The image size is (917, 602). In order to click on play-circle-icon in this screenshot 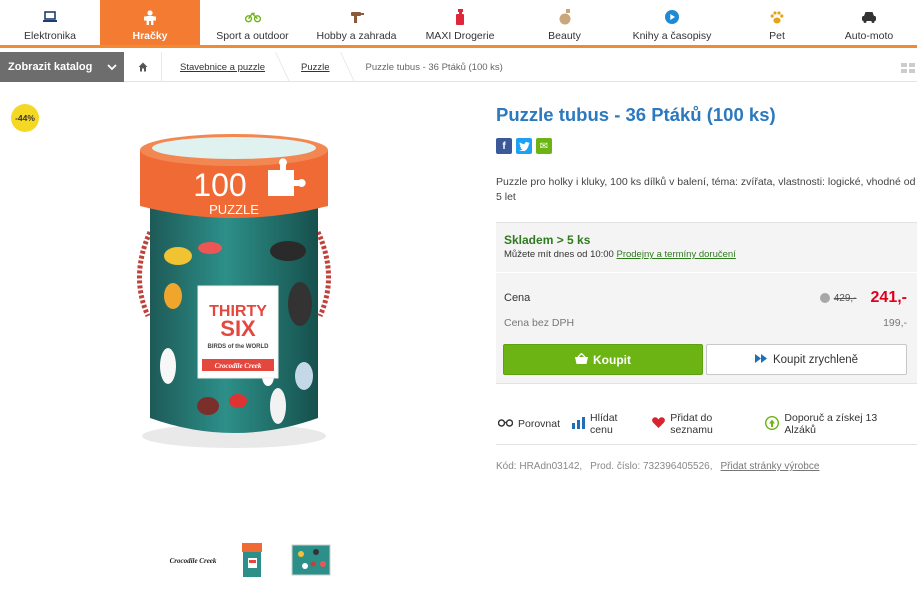, I will do `click(672, 17)`.